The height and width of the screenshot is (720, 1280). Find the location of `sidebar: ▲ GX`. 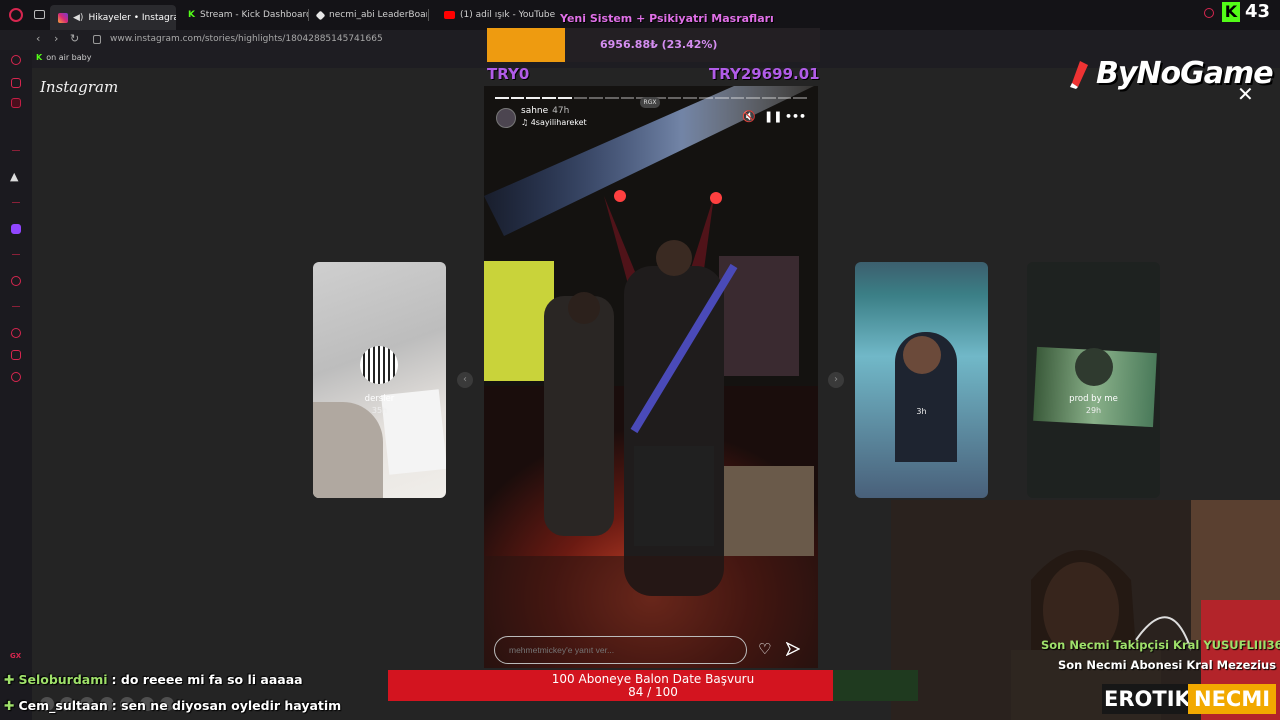

sidebar: ▲ GX is located at coordinates (16, 385).